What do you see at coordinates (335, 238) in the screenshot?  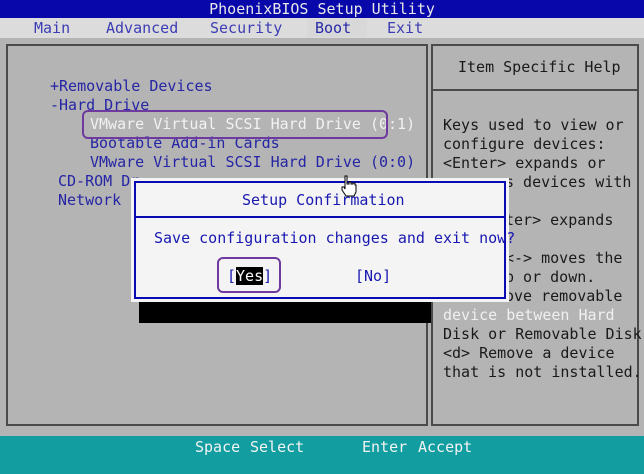 I see `dialog-message: Save configuration changes and exit now?` at bounding box center [335, 238].